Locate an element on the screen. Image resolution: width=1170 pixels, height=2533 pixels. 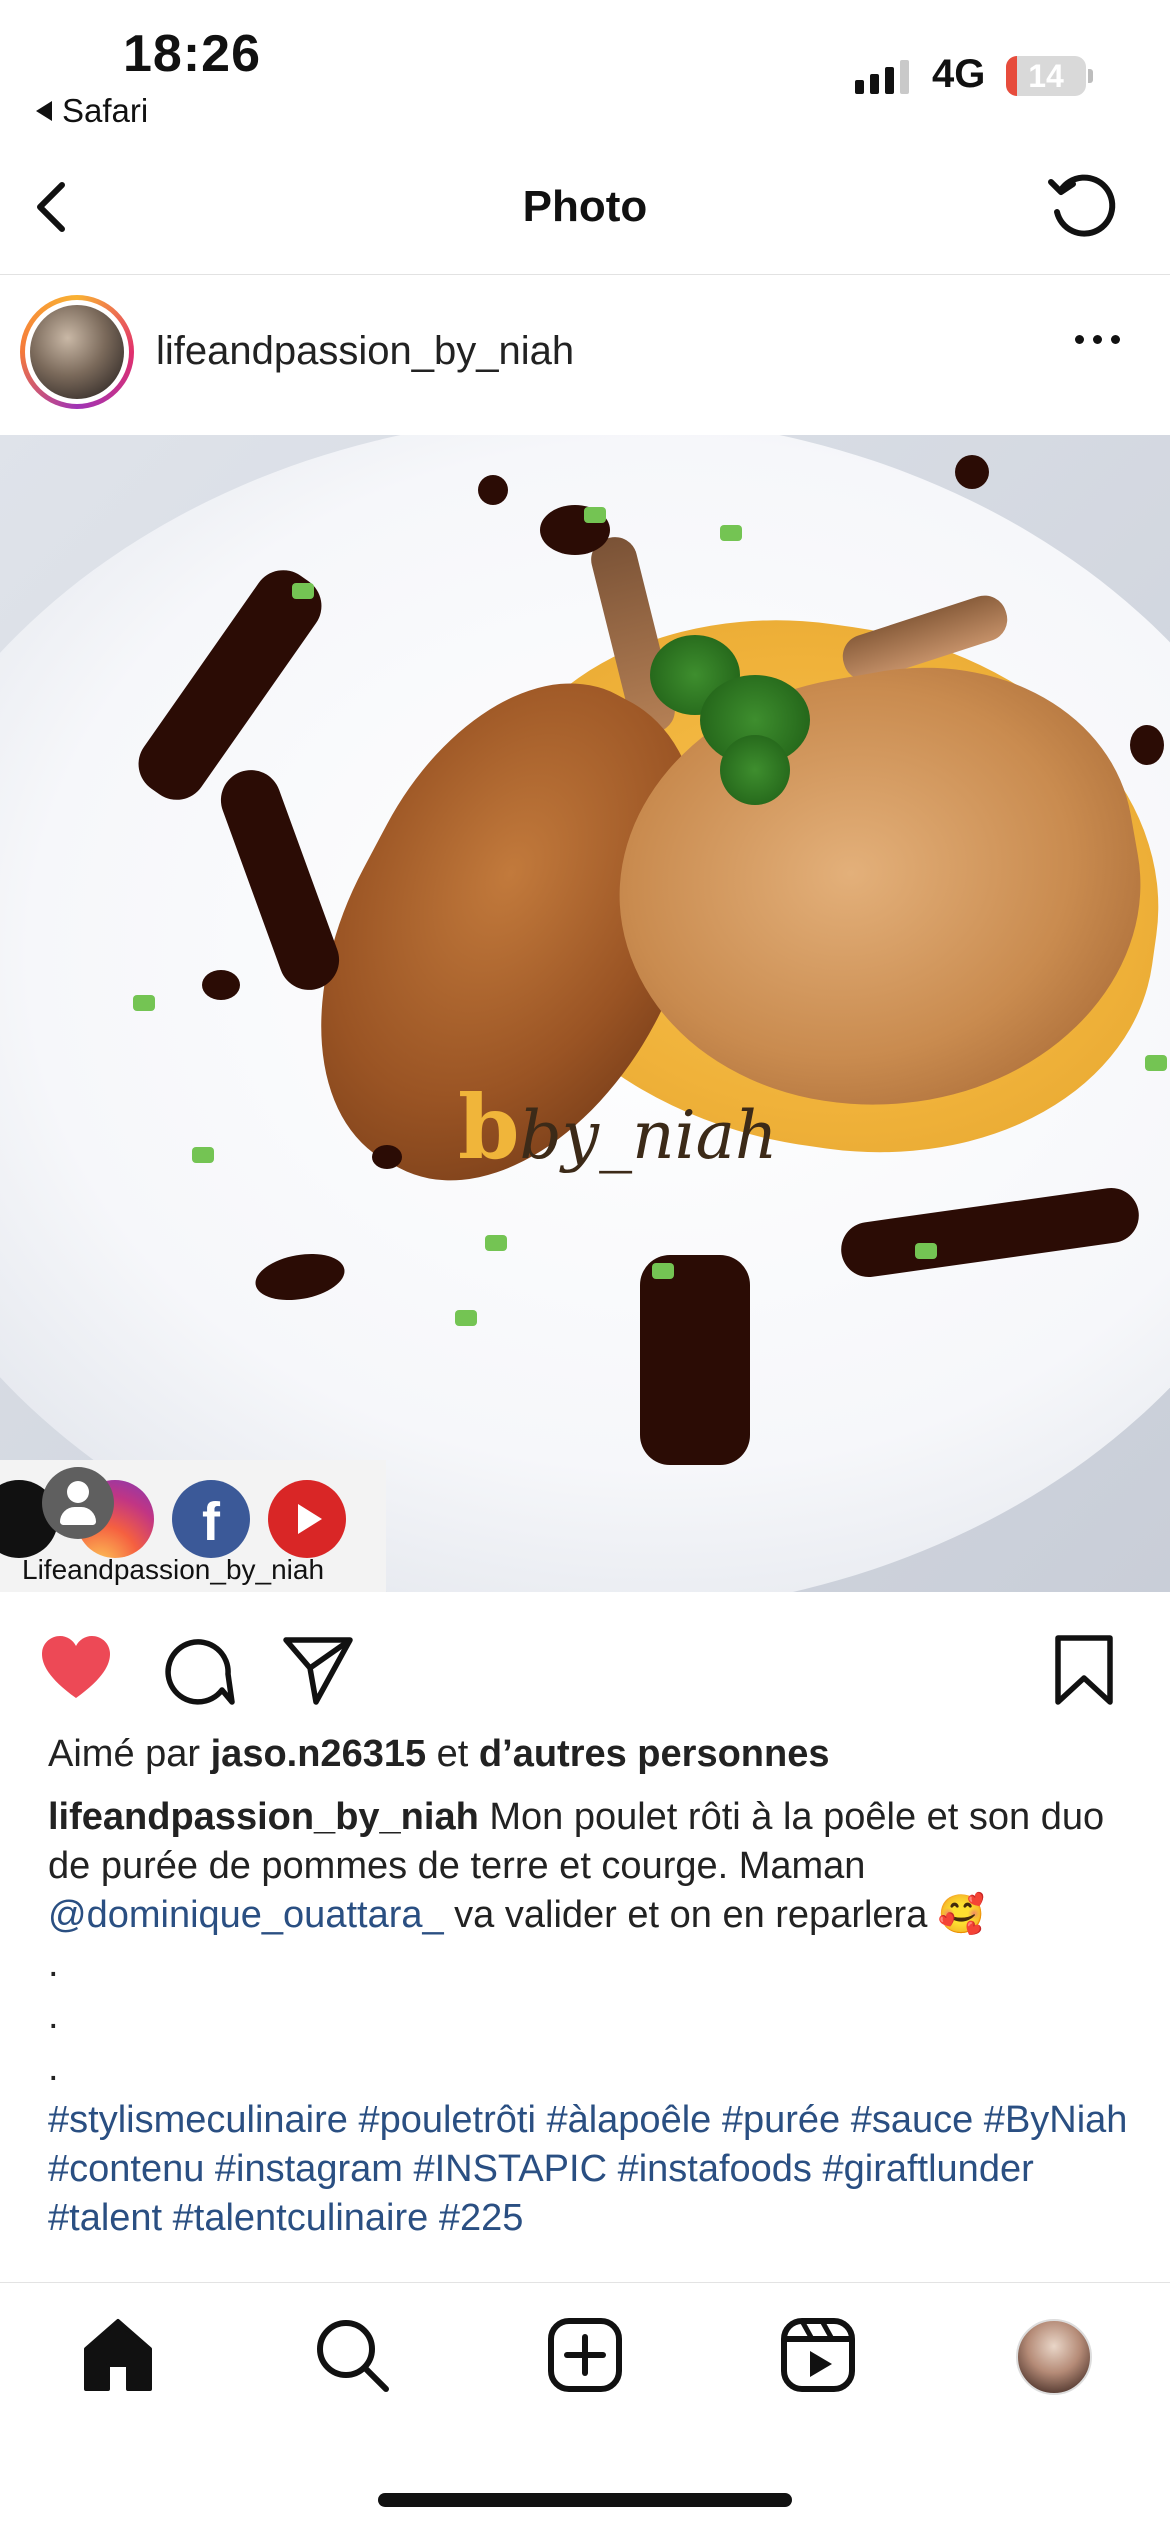
cellular-signal-icon is located at coordinates (882, 76).